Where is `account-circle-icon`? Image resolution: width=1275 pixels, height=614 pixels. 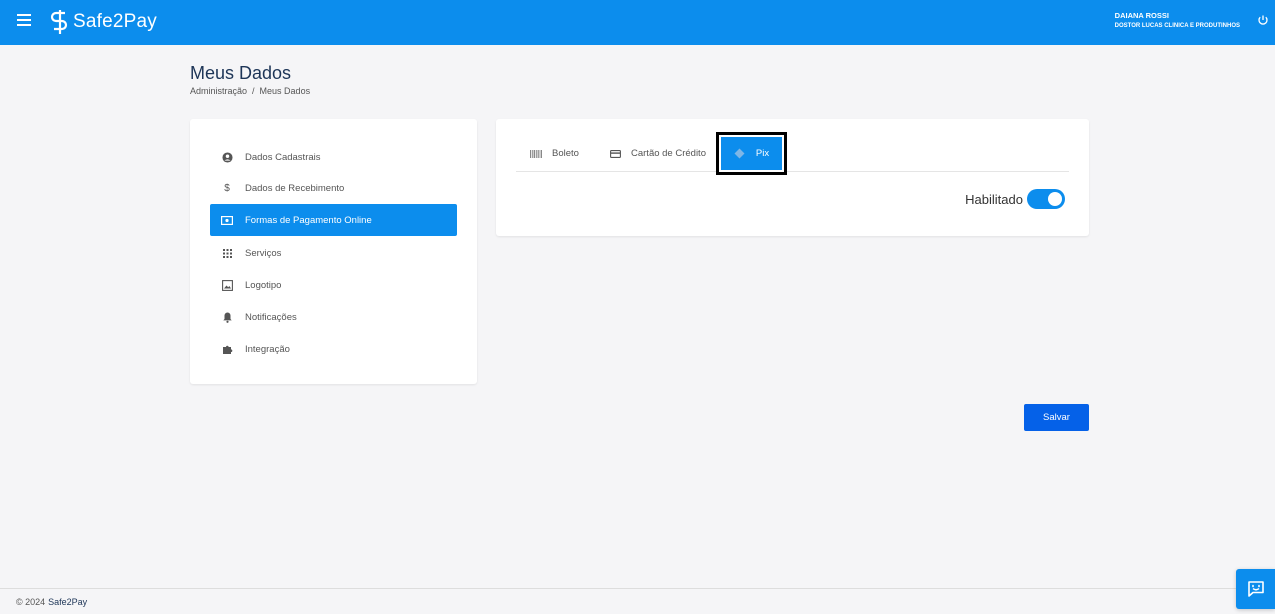
account-circle-icon is located at coordinates (227, 157).